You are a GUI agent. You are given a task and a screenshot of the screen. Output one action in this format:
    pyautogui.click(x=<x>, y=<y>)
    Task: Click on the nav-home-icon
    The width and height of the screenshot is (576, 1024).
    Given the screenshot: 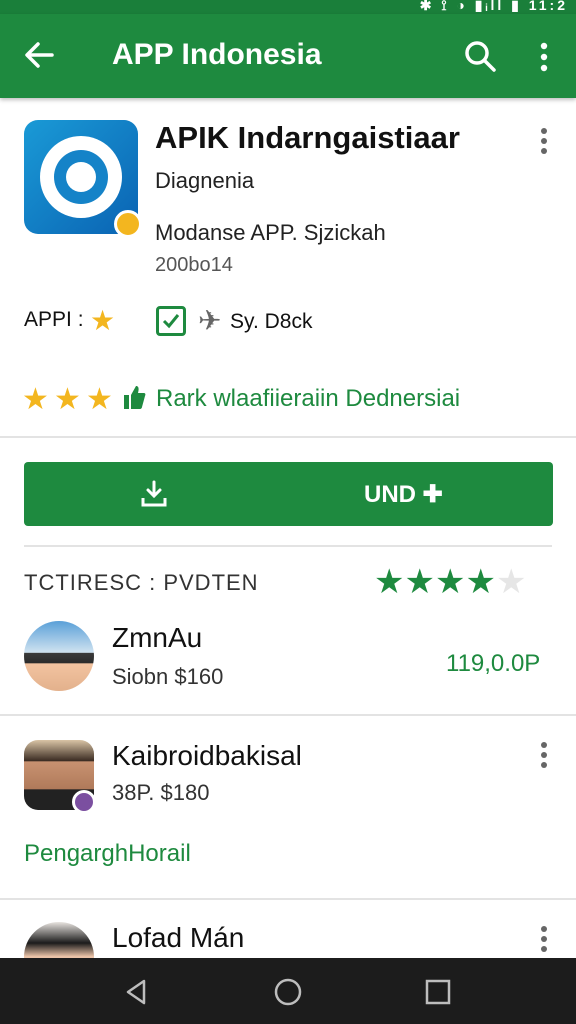 What is the action you would take?
    pyautogui.click(x=288, y=992)
    